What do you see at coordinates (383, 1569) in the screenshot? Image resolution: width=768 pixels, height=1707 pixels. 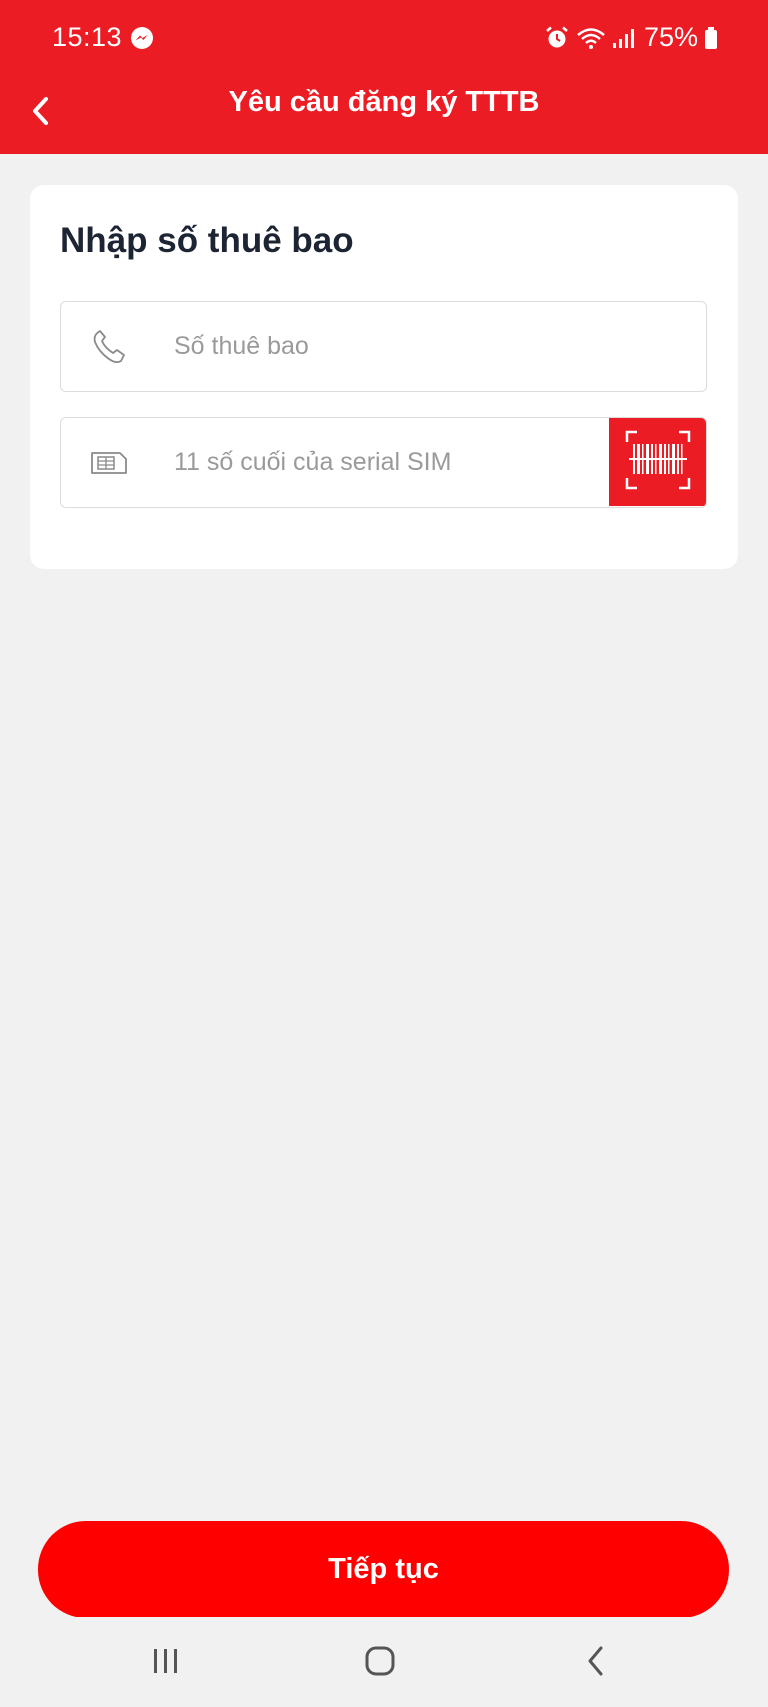 I see `continue-button: Tiếp tục` at bounding box center [383, 1569].